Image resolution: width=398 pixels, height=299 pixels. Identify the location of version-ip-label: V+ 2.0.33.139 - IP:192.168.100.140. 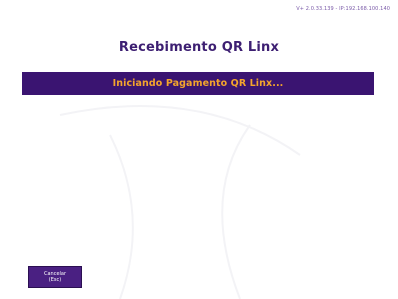
(343, 9).